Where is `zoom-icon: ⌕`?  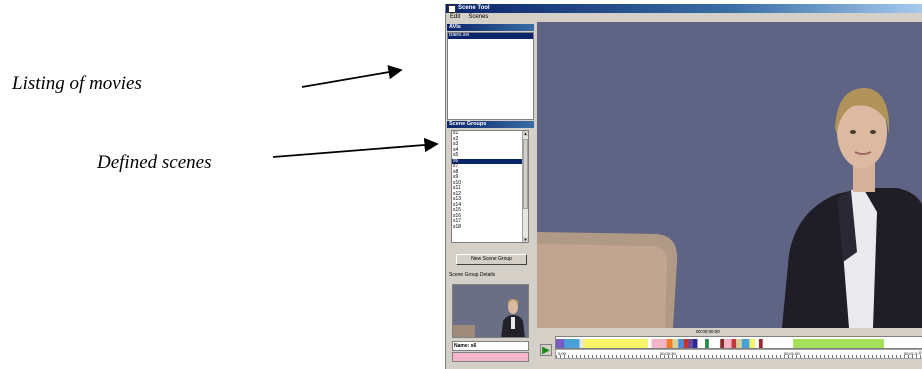 zoom-icon: ⌕ is located at coordinates (920, 354).